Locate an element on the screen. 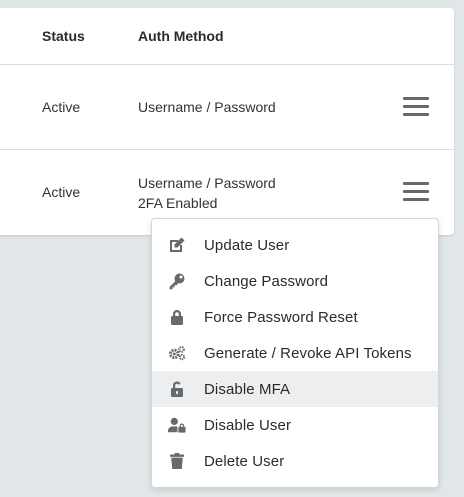 This screenshot has height=497, width=464. gears-icon is located at coordinates (177, 353).